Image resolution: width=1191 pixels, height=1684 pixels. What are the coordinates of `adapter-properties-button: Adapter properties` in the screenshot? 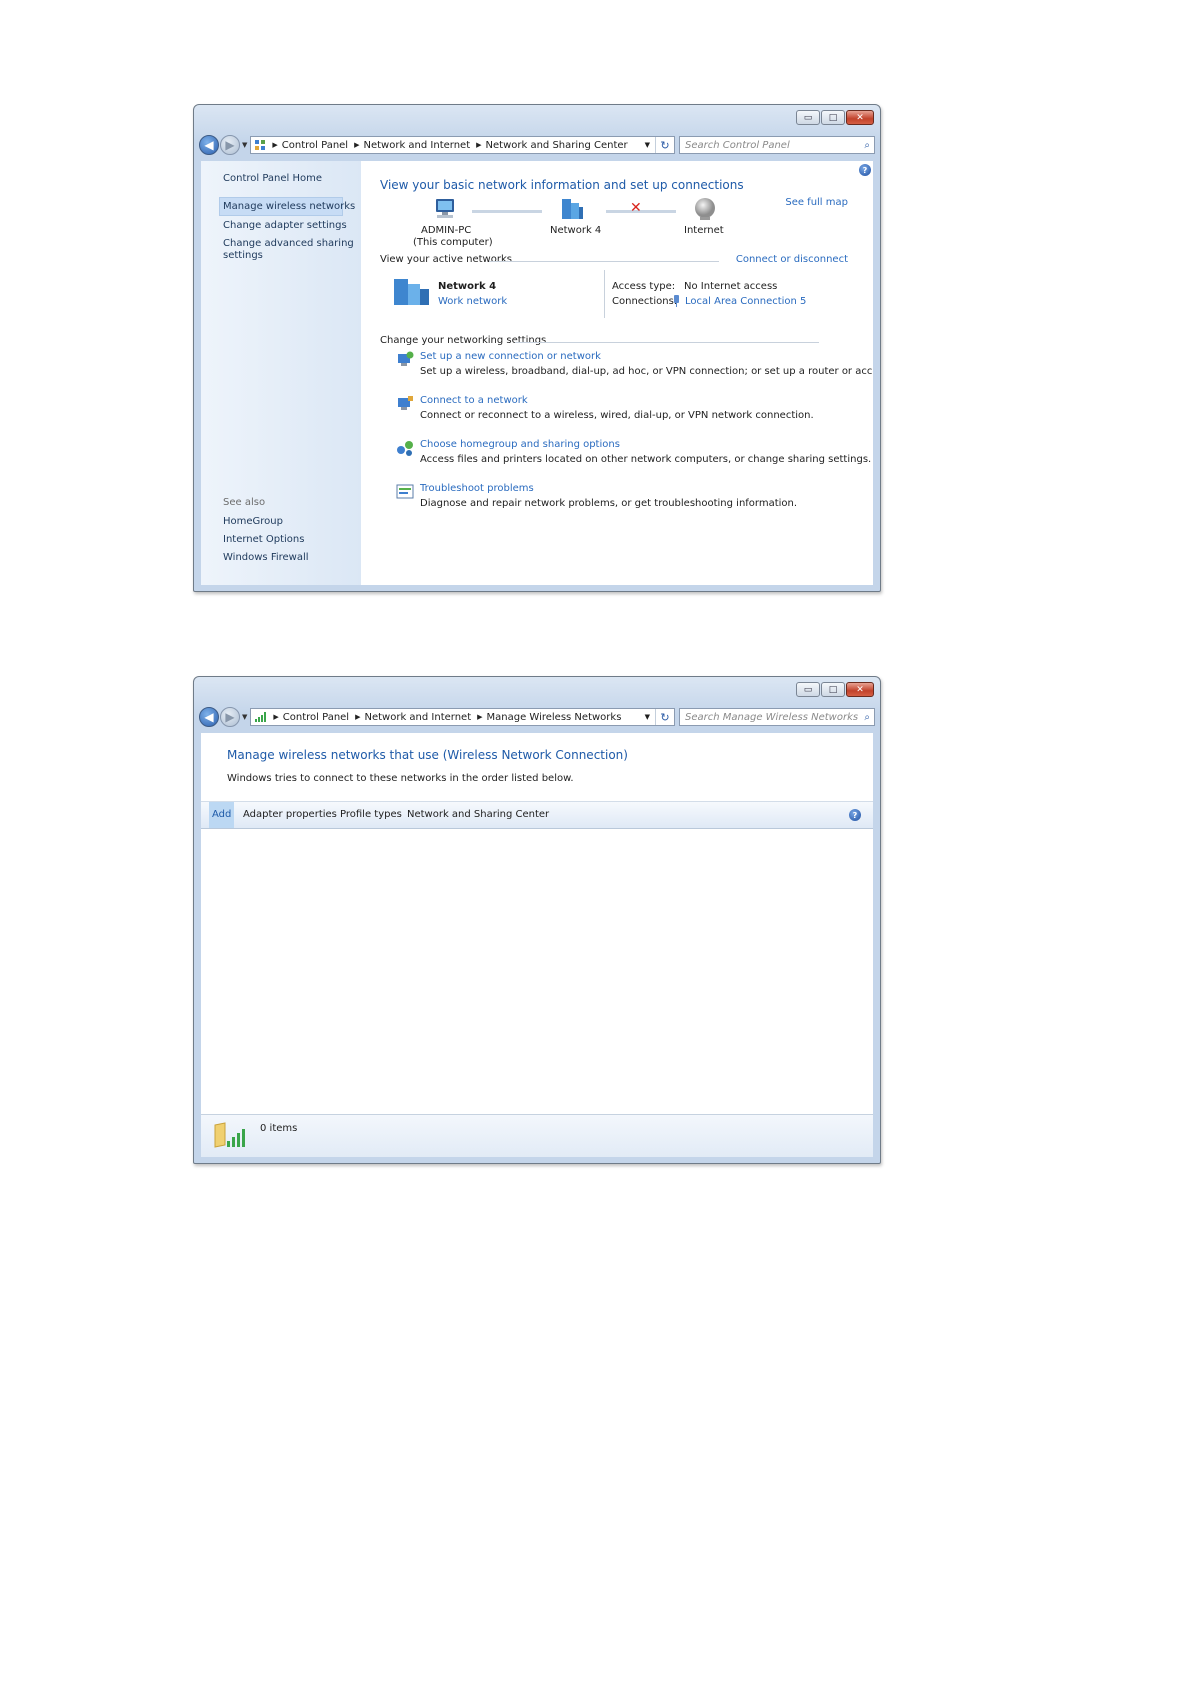 It's located at (290, 815).